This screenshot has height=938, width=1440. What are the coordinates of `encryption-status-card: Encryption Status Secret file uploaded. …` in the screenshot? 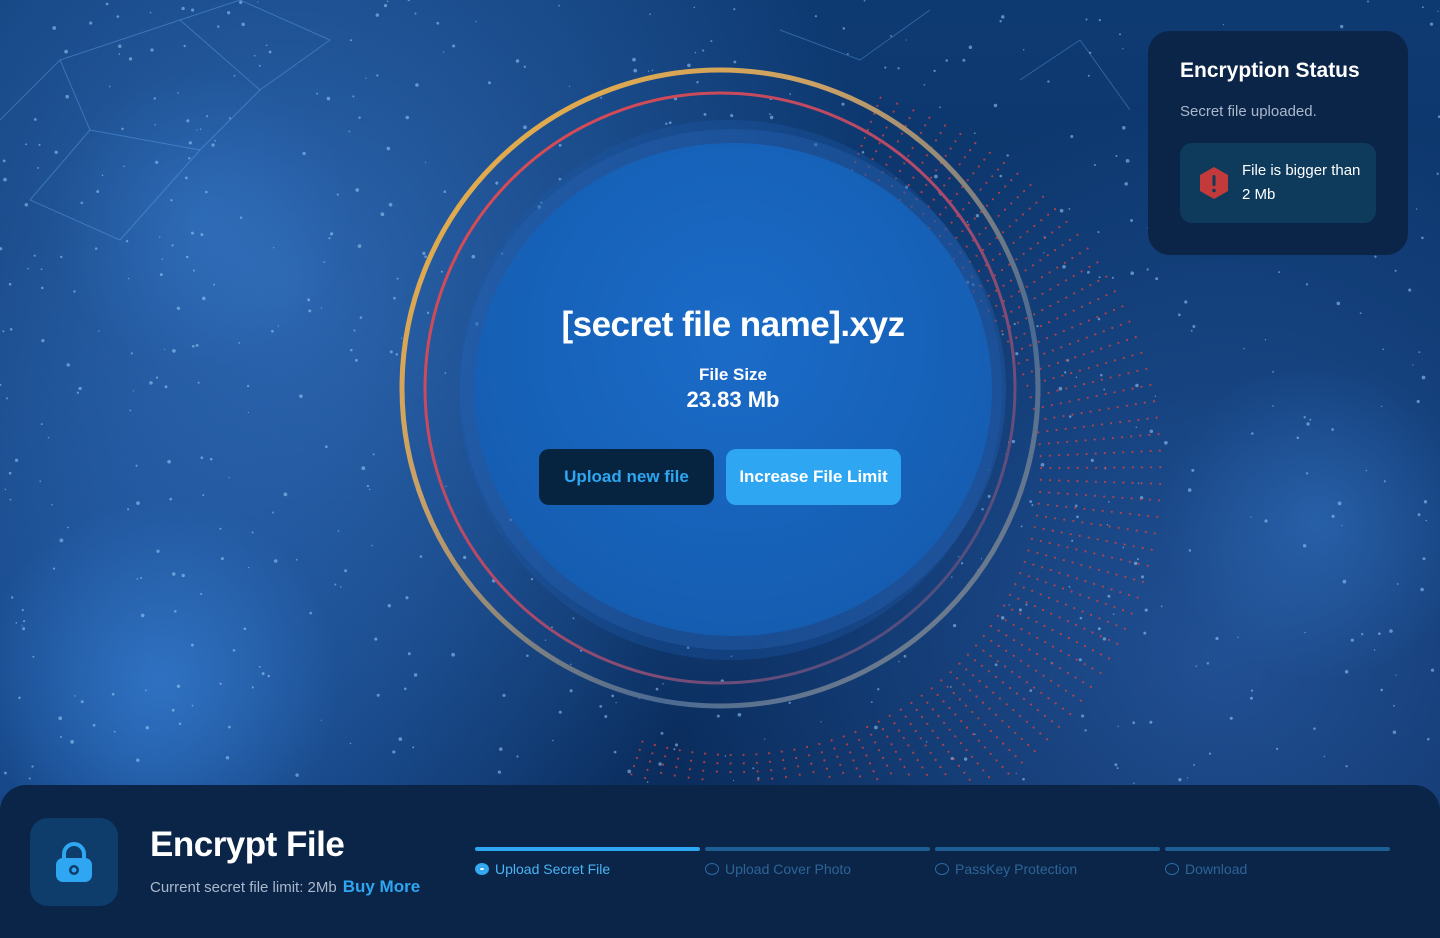 It's located at (1278, 143).